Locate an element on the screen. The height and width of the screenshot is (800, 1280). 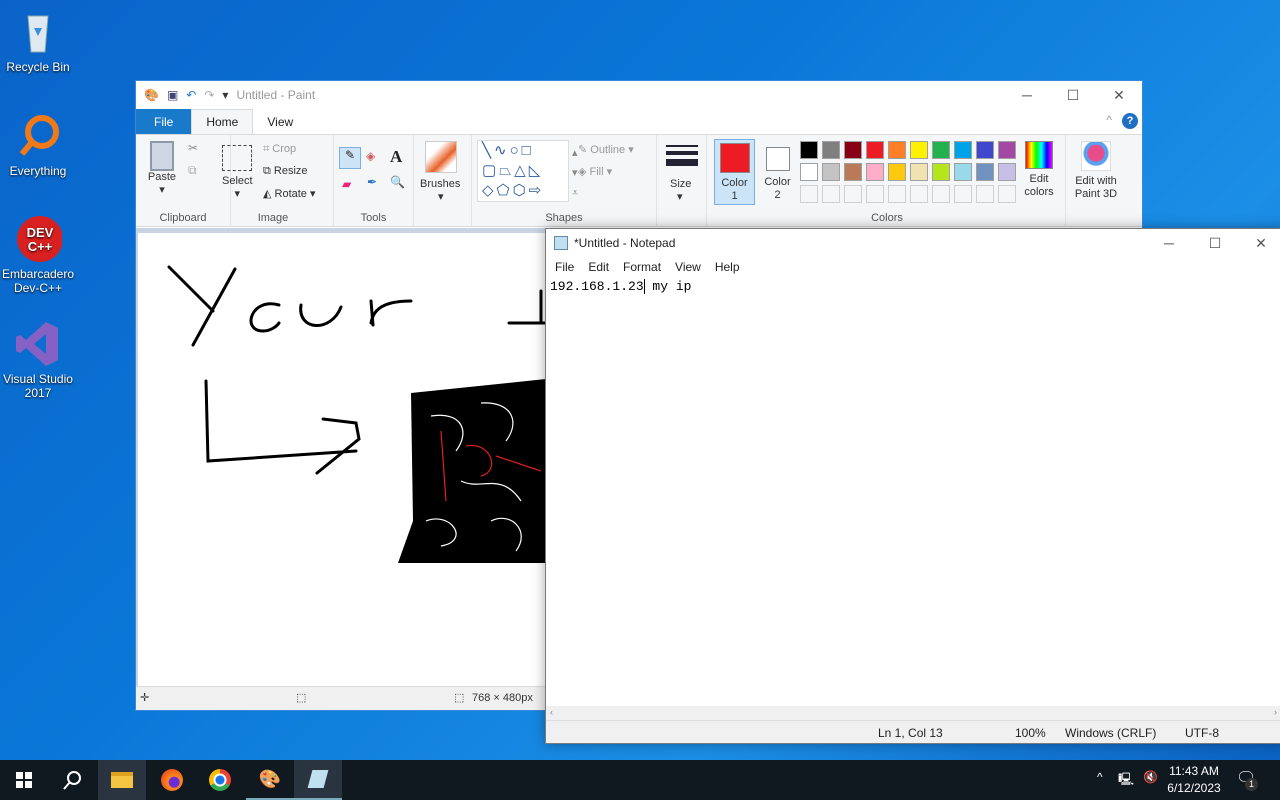
menu-help: Help is located at coordinates (727, 267).